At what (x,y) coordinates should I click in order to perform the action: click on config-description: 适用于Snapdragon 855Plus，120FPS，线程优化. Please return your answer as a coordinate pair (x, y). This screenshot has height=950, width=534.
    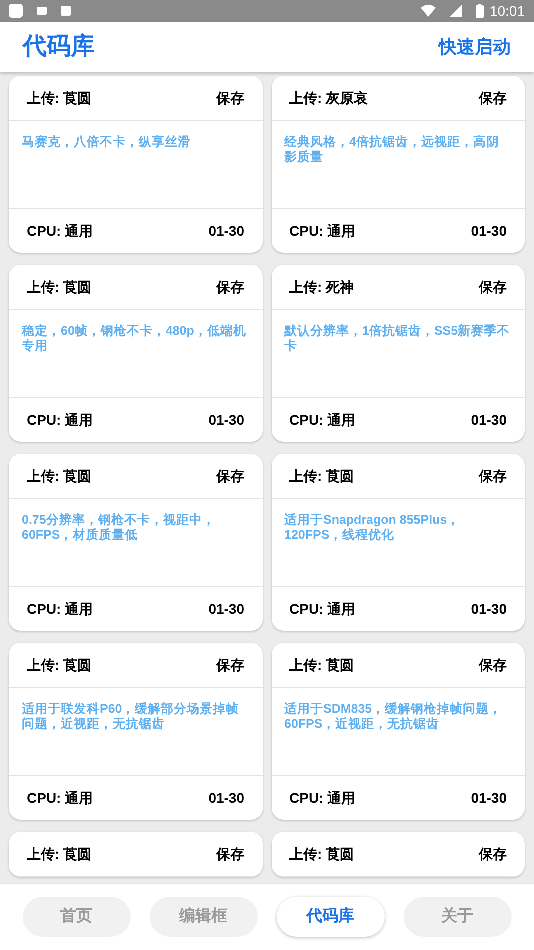
    Looking at the image, I should click on (373, 528).